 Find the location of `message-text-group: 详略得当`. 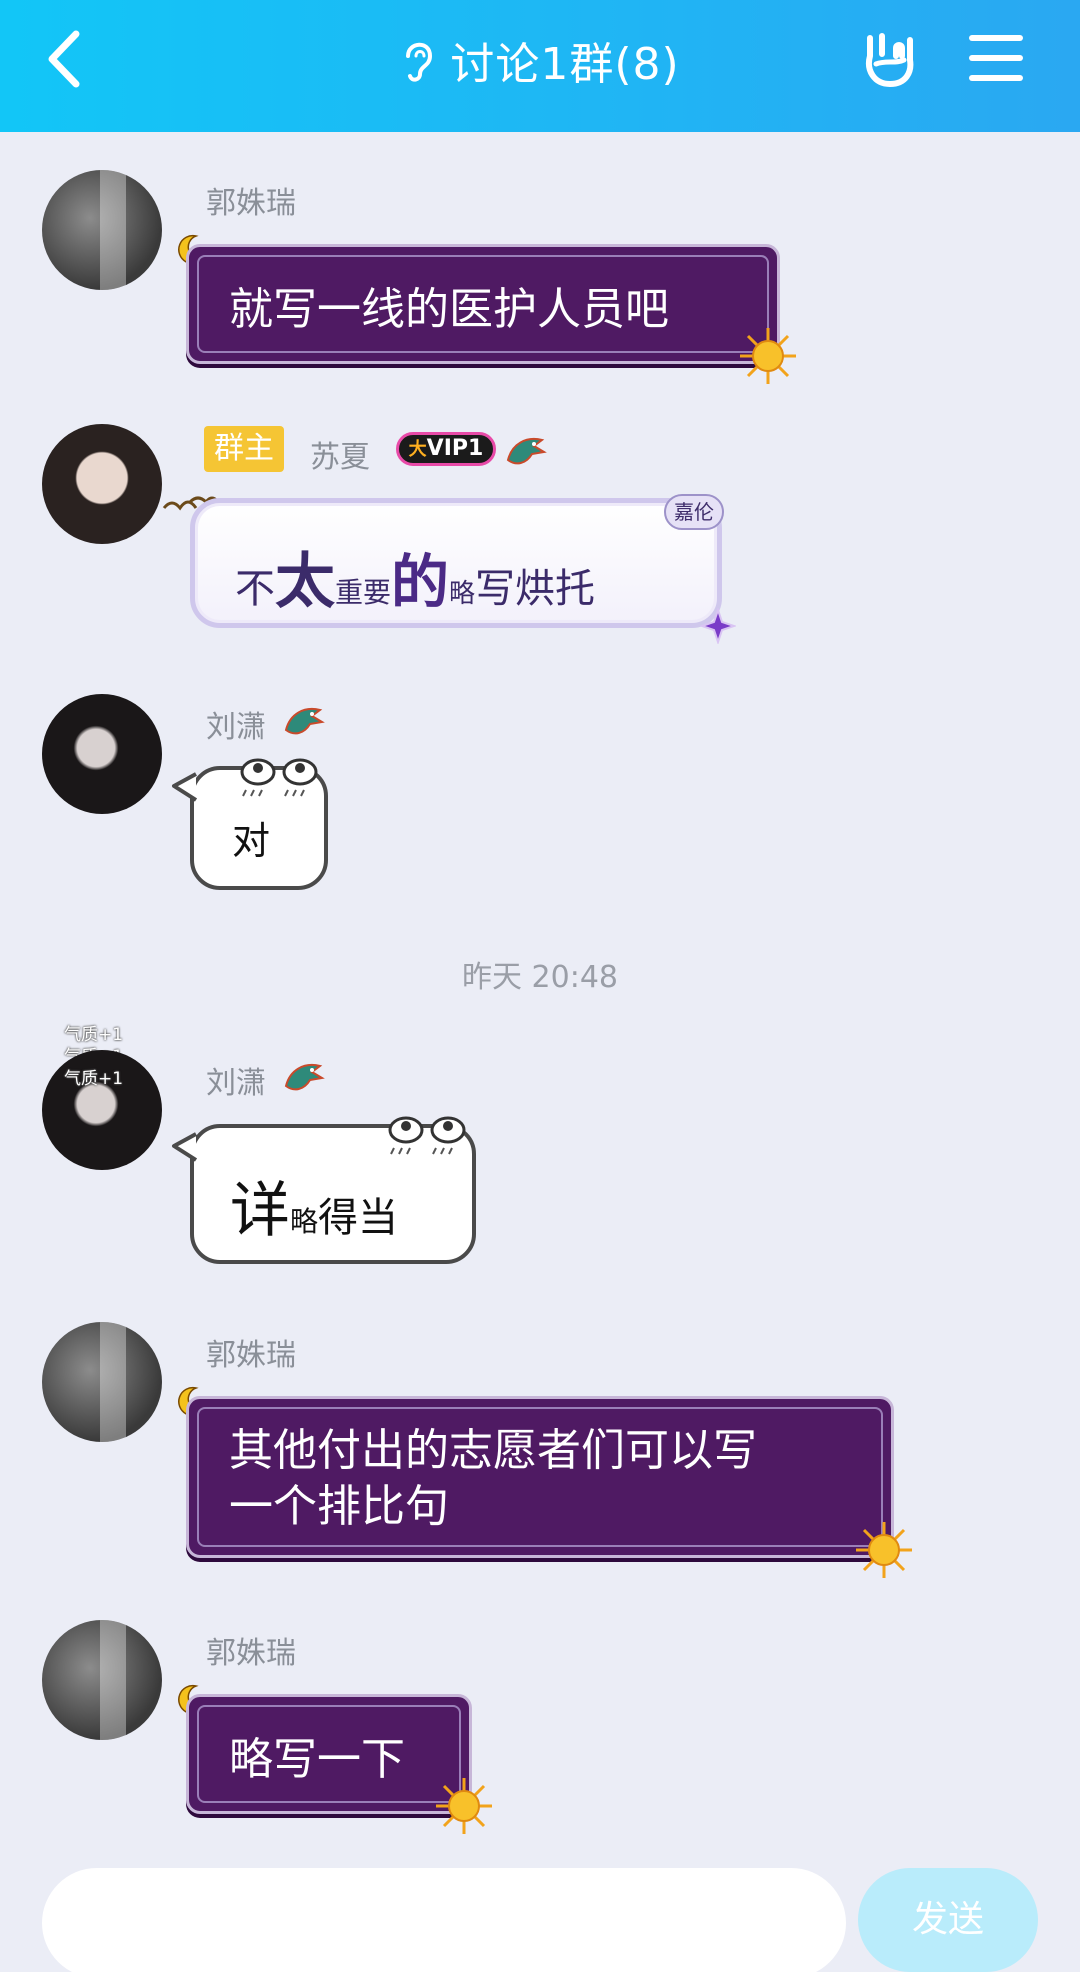

message-text-group: 详略得当 is located at coordinates (314, 1205).